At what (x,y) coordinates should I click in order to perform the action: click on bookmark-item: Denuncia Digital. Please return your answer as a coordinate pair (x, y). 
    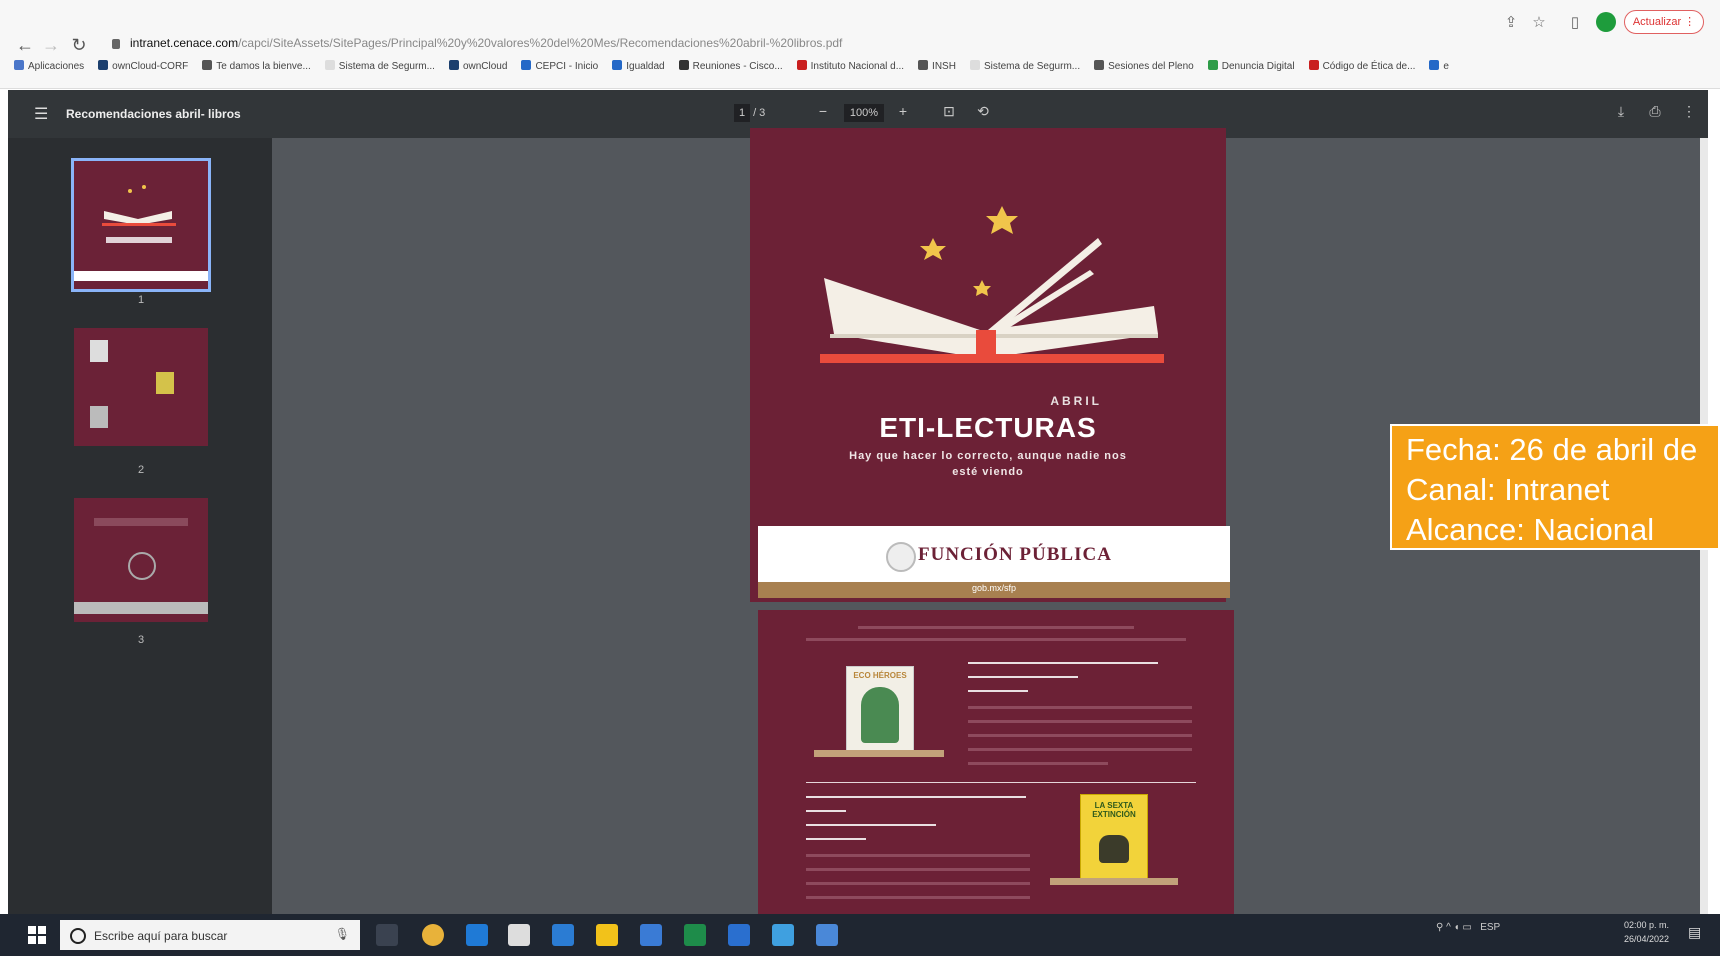
    Looking at the image, I should click on (1251, 66).